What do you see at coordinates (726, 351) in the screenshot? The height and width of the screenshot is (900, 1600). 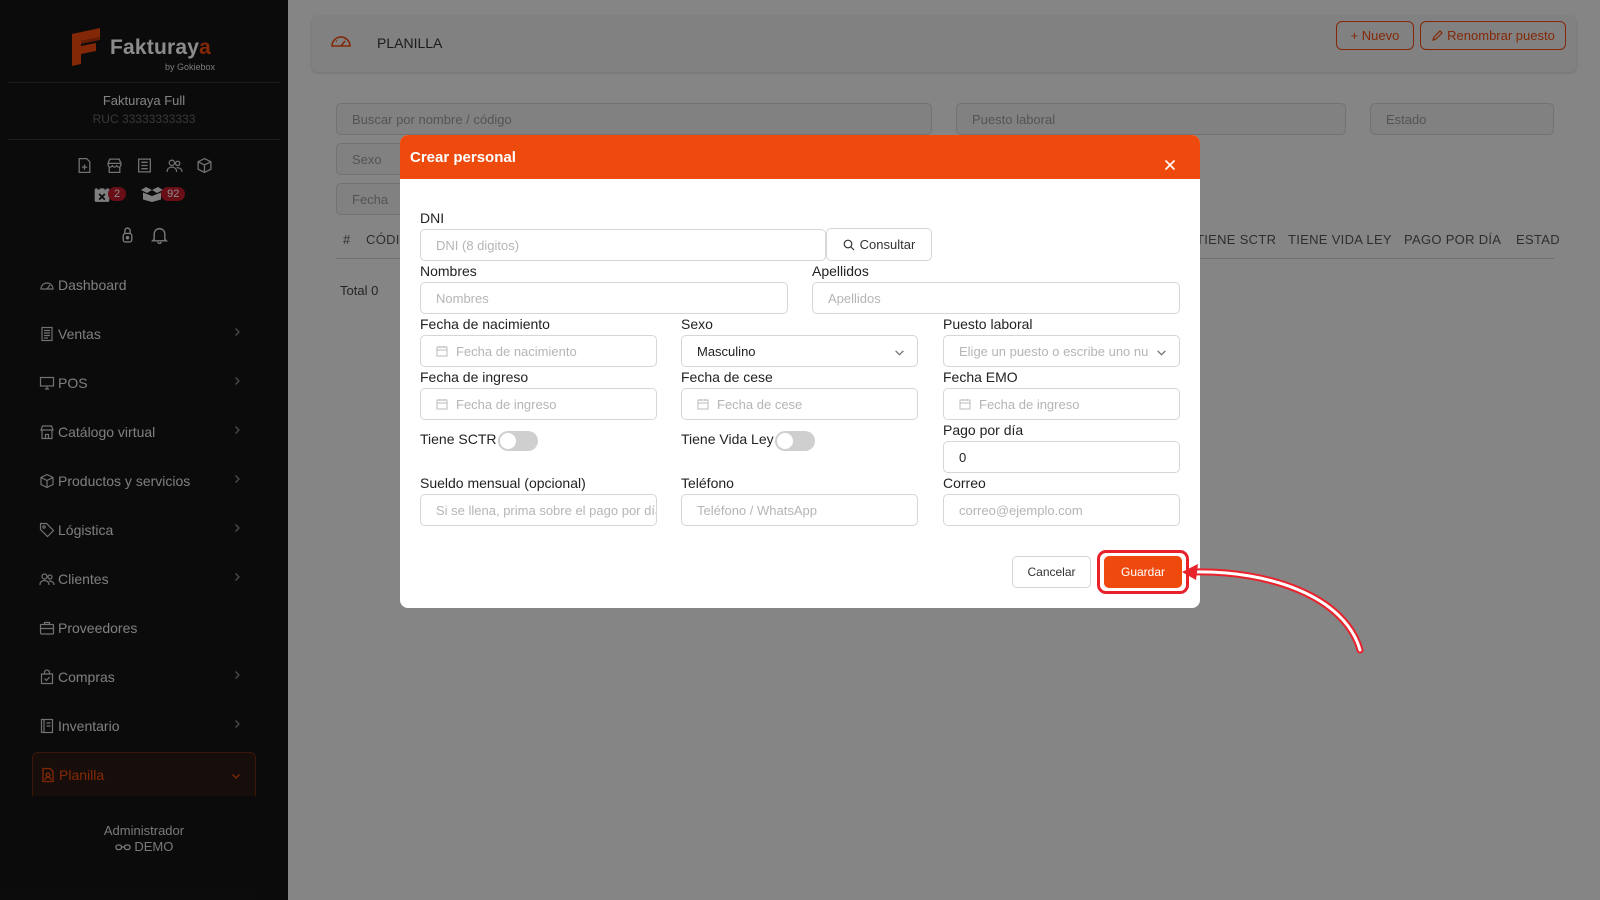 I see `sex-value: Masculino` at bounding box center [726, 351].